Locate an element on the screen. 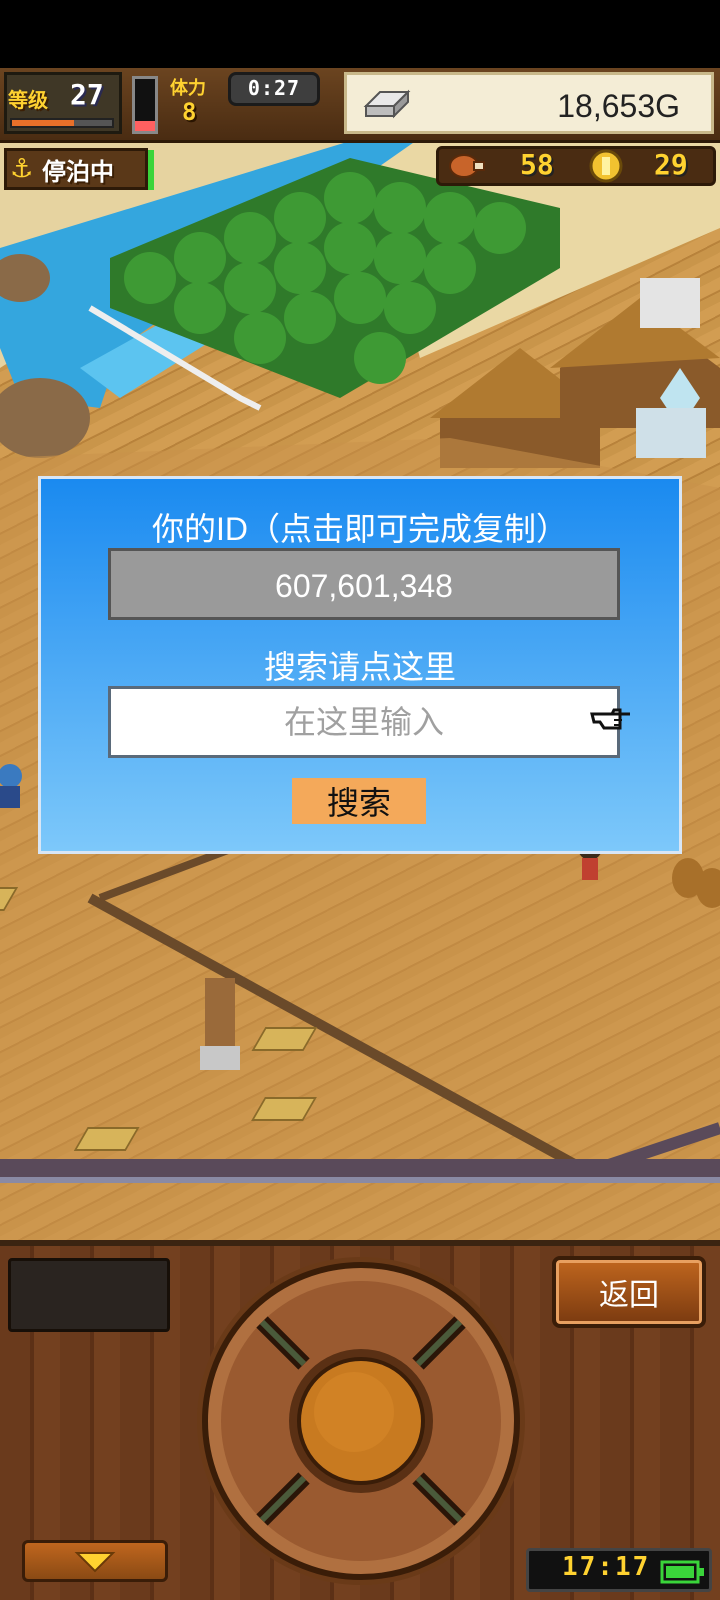 The height and width of the screenshot is (1600, 720). battery-icon is located at coordinates (682, 1572).